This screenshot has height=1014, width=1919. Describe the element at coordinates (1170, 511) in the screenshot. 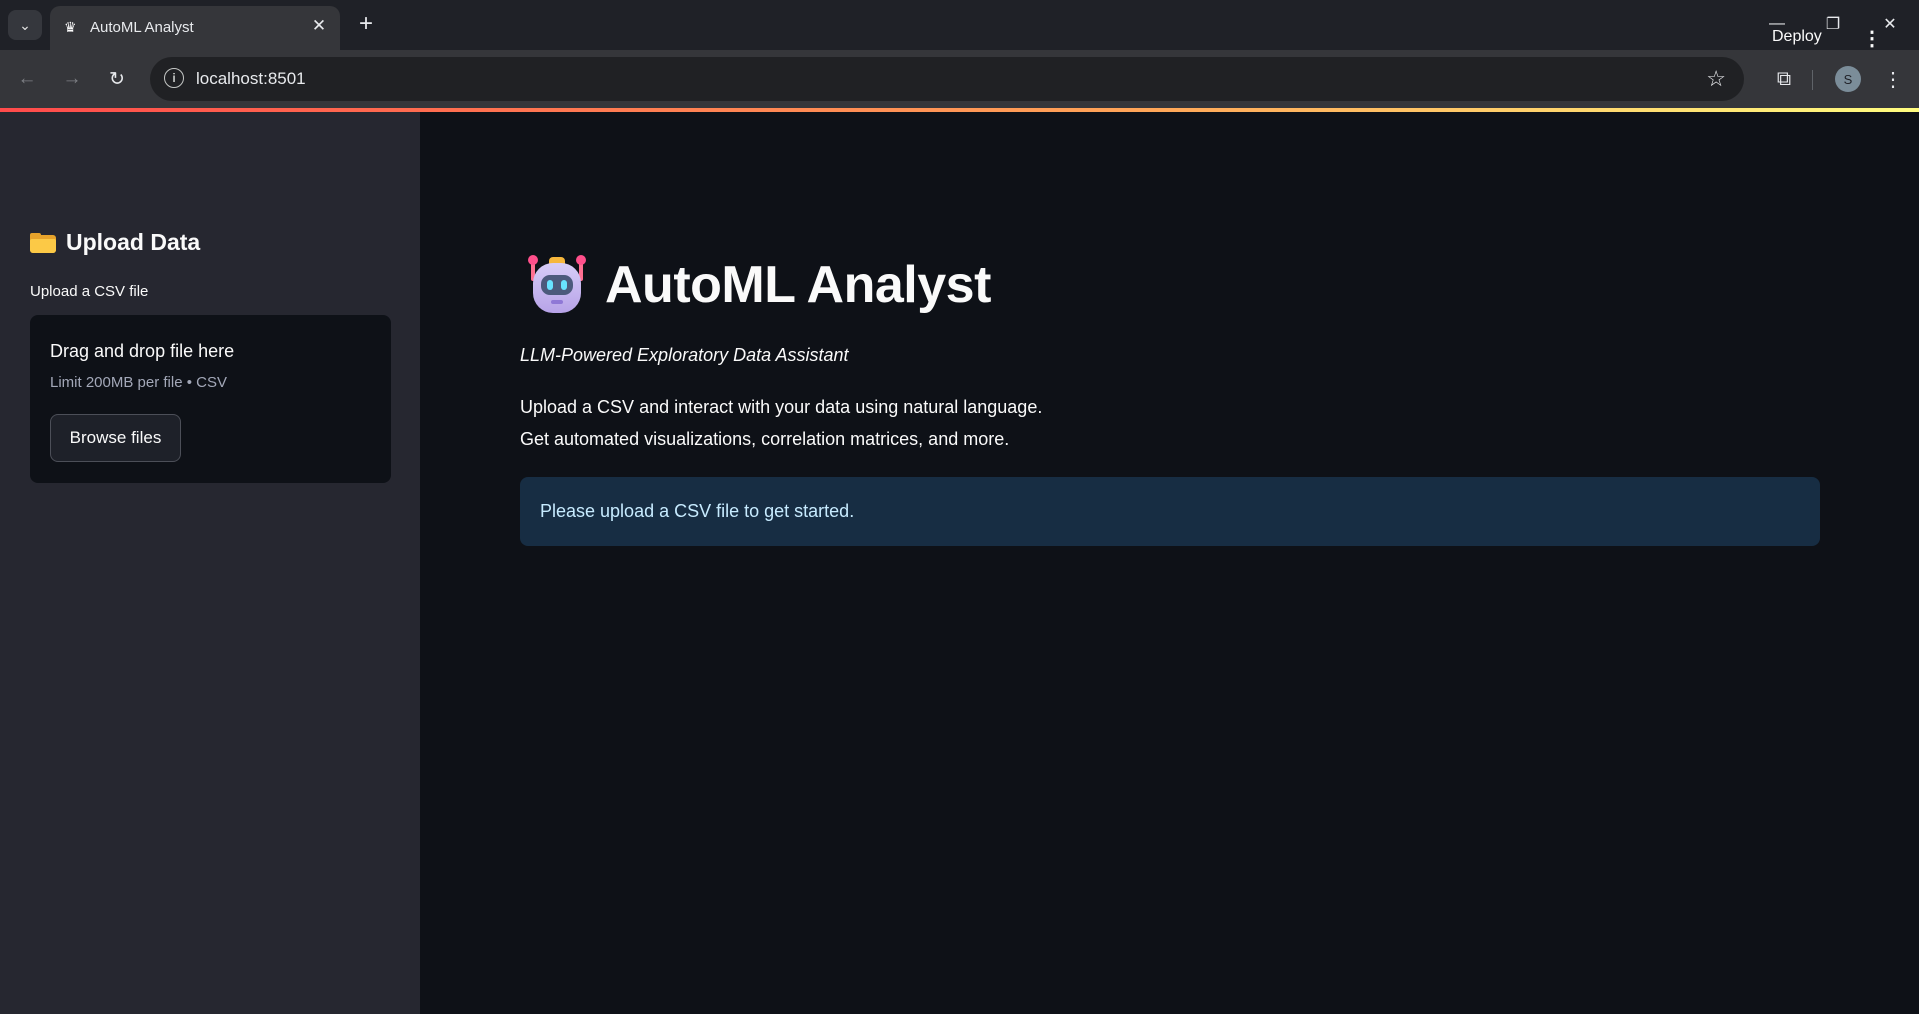

I see `info-alert: Please upload a CSV file to get started.` at that location.